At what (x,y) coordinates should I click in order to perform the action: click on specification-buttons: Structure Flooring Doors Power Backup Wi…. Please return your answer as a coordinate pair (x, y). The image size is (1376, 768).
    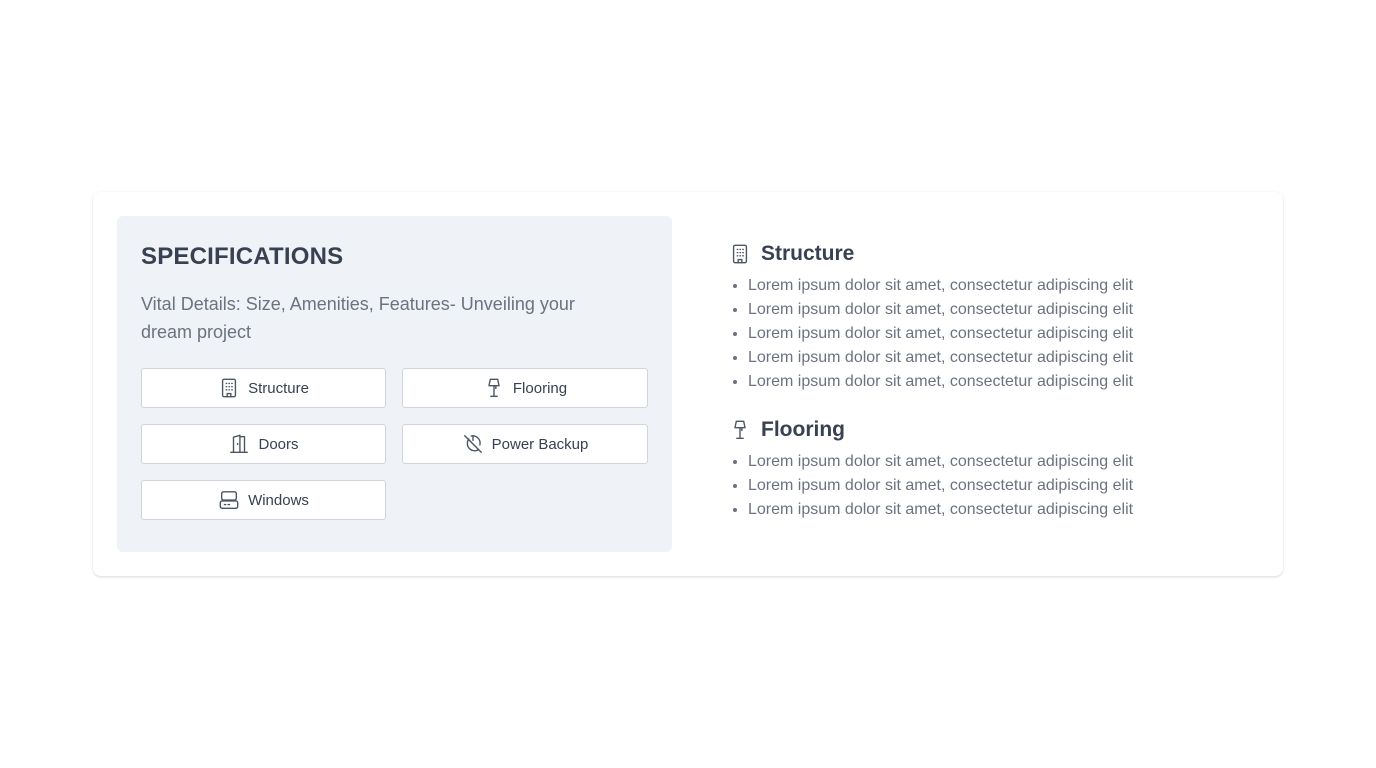
    Looking at the image, I should click on (394, 444).